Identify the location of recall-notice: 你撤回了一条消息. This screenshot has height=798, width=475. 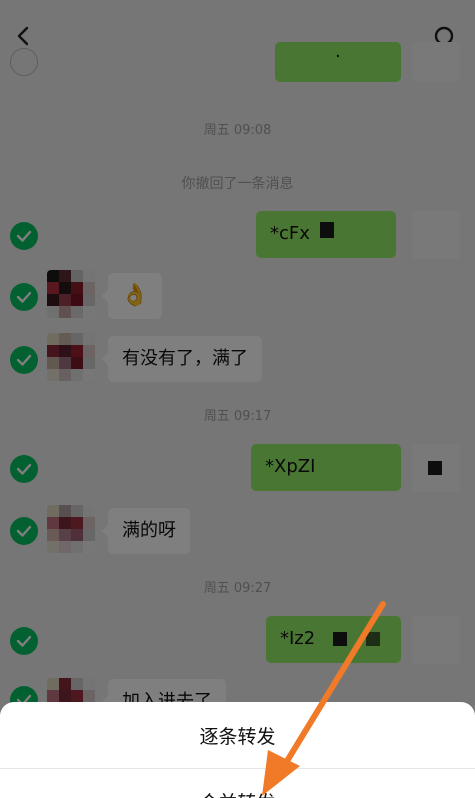
(237, 184).